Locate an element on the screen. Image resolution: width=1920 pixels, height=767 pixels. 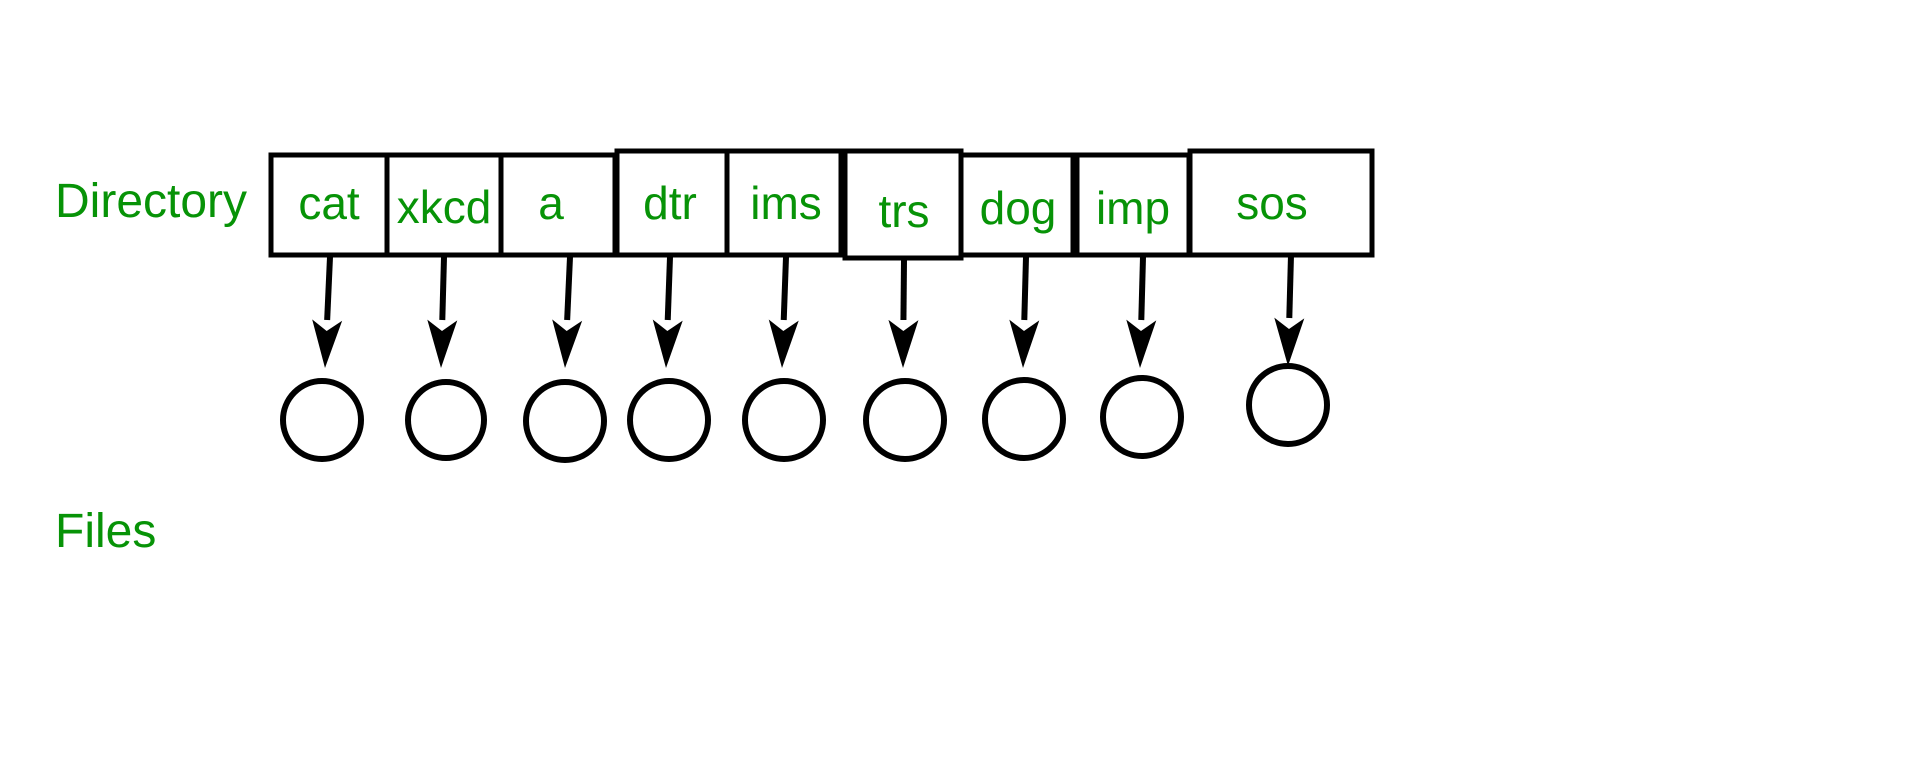
directory-cell-label-dog: dog is located at coordinates (1018, 208).